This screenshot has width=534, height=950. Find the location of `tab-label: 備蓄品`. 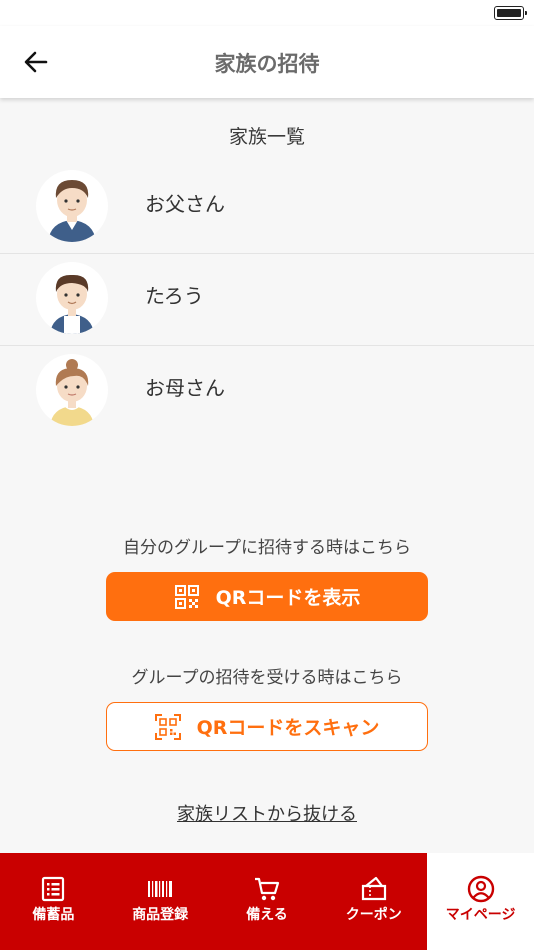

tab-label: 備蓄品 is located at coordinates (53, 915).